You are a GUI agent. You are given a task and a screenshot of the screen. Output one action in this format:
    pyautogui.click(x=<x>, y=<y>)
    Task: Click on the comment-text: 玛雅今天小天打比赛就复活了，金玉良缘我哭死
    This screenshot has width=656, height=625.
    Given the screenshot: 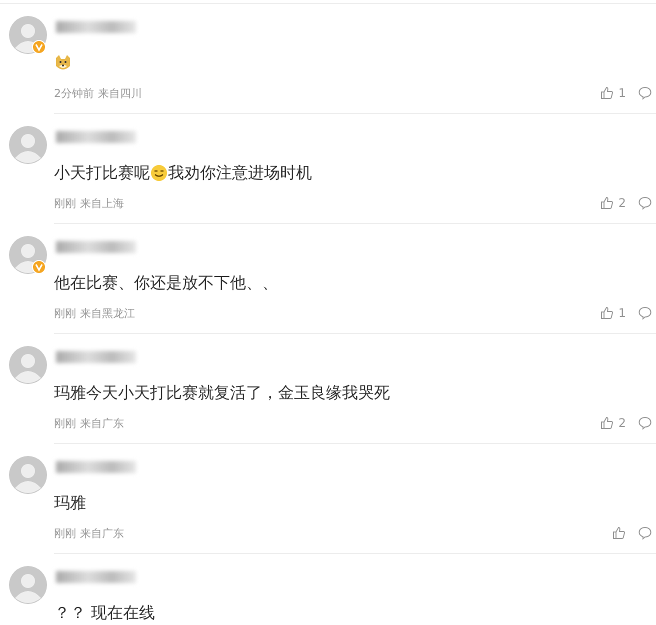 What is the action you would take?
    pyautogui.click(x=222, y=393)
    